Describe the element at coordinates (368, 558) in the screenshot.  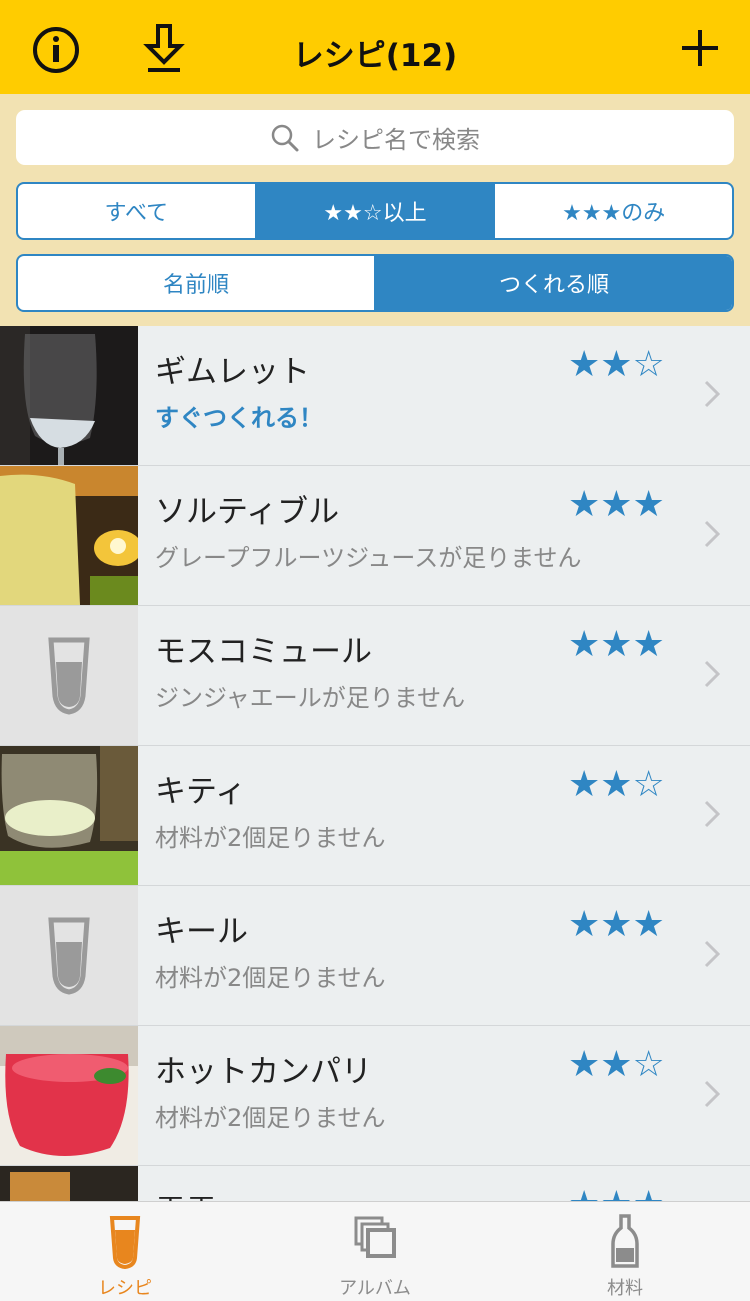
I see `recipe-status: グレープフルーツジュースが足りません` at that location.